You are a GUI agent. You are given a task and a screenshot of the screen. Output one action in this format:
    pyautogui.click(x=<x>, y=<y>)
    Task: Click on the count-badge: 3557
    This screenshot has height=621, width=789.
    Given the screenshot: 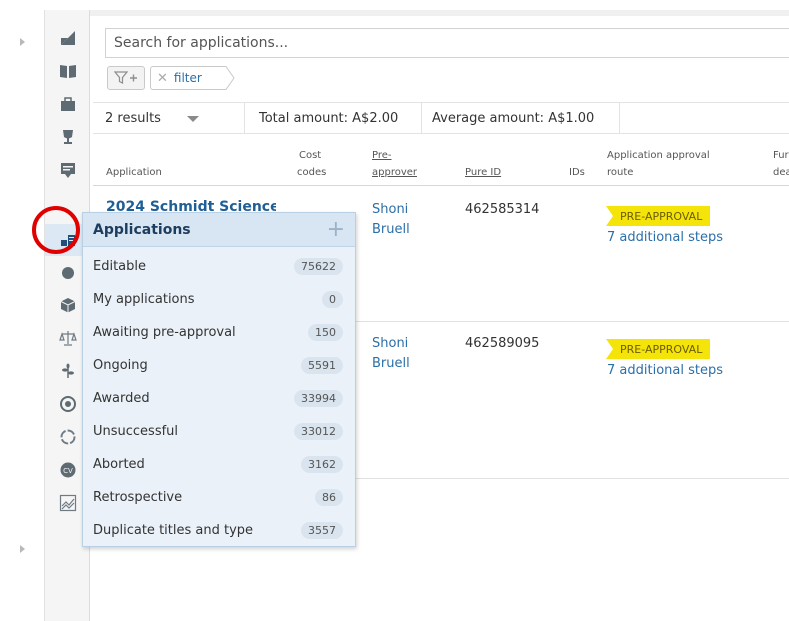 What is the action you would take?
    pyautogui.click(x=322, y=530)
    